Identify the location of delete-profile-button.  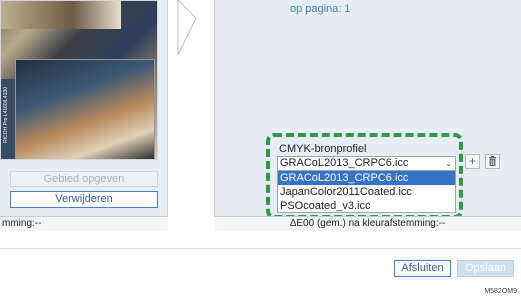
(492, 161).